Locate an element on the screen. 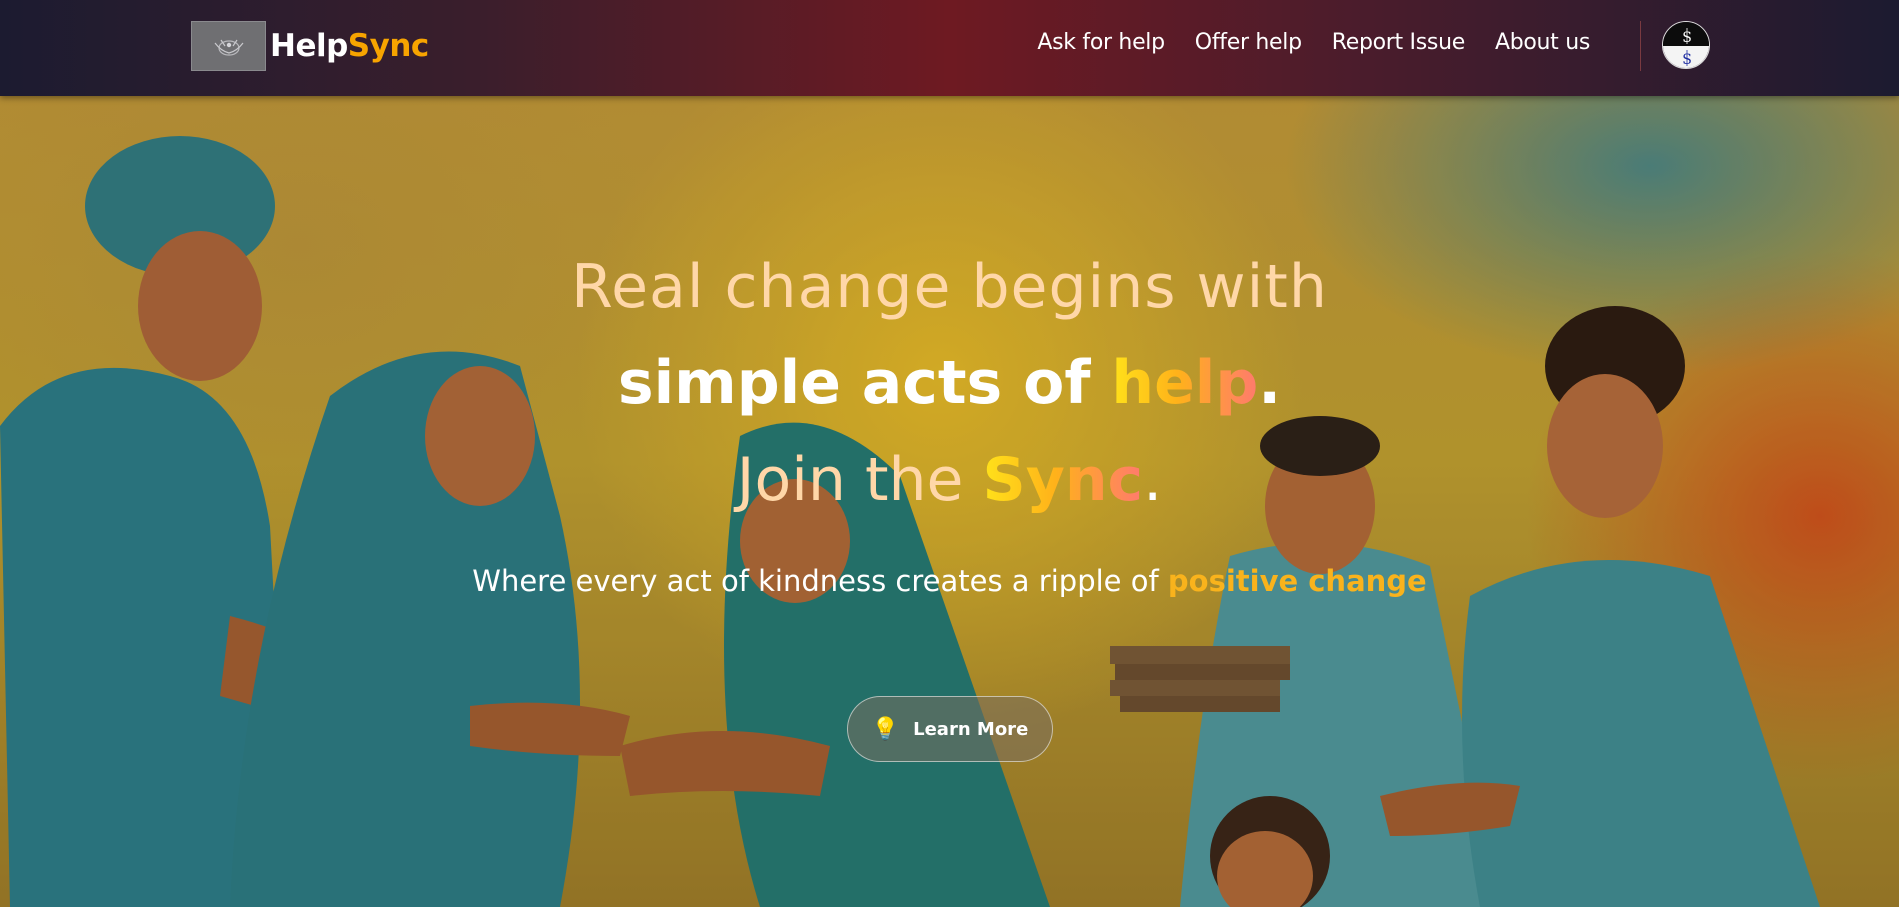 This screenshot has height=907, width=1899. nav-link-report-issue: Report Issue is located at coordinates (1399, 42).